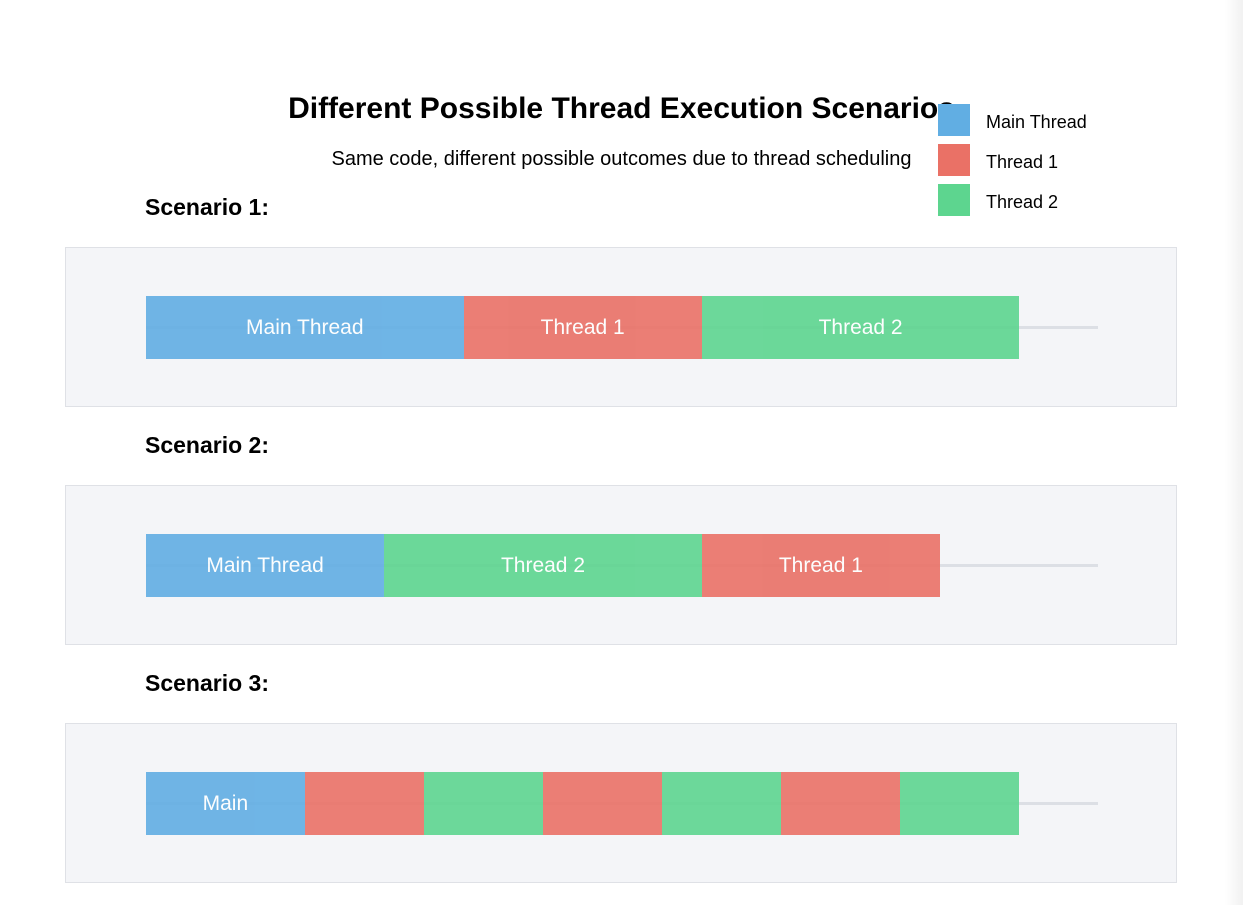 The width and height of the screenshot is (1243, 905). What do you see at coordinates (225, 803) in the screenshot?
I see `scenario-3-segment-main: Main` at bounding box center [225, 803].